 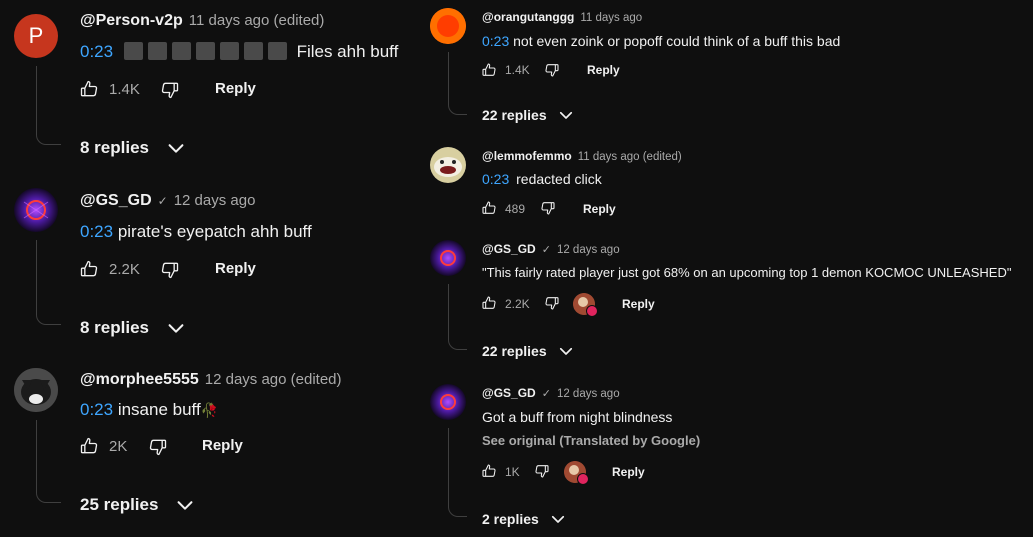 What do you see at coordinates (559, 179) in the screenshot?
I see `comment-text: redacted click` at bounding box center [559, 179].